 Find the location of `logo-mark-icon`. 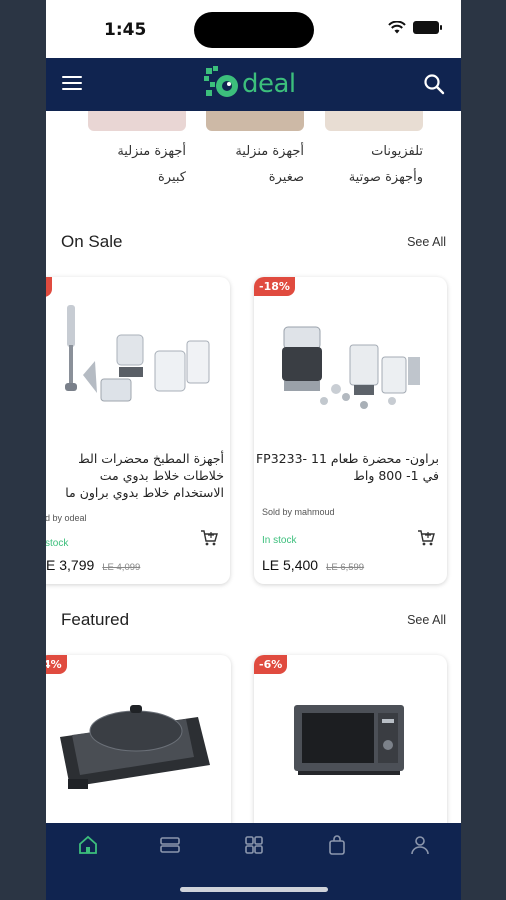

logo-mark-icon is located at coordinates (221, 81).